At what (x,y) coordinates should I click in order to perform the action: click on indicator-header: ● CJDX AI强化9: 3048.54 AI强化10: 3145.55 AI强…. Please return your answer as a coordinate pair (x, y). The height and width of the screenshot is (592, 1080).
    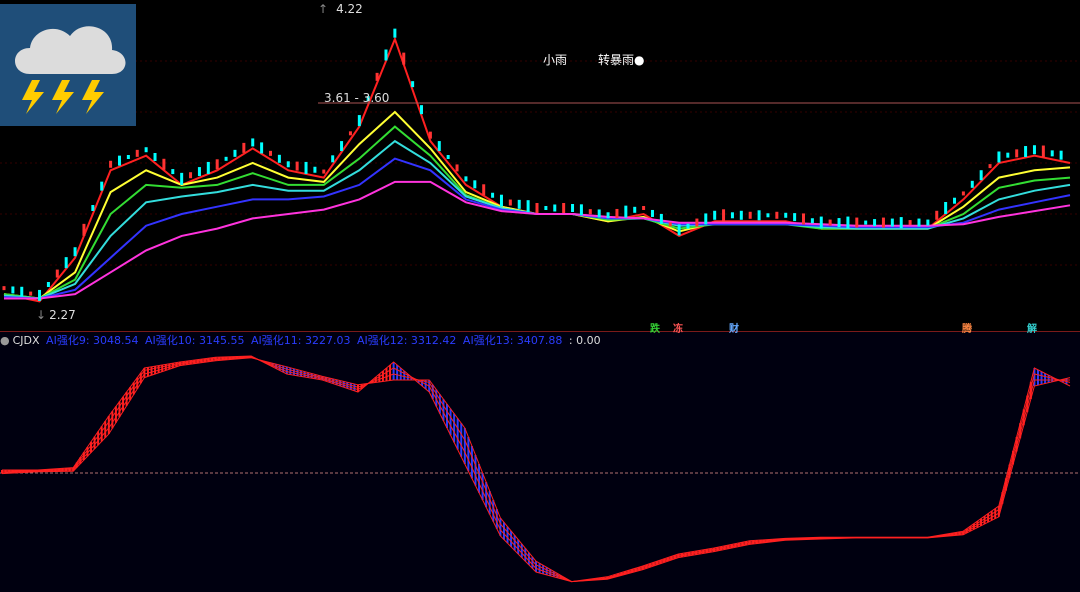
    Looking at the image, I should click on (302, 339).